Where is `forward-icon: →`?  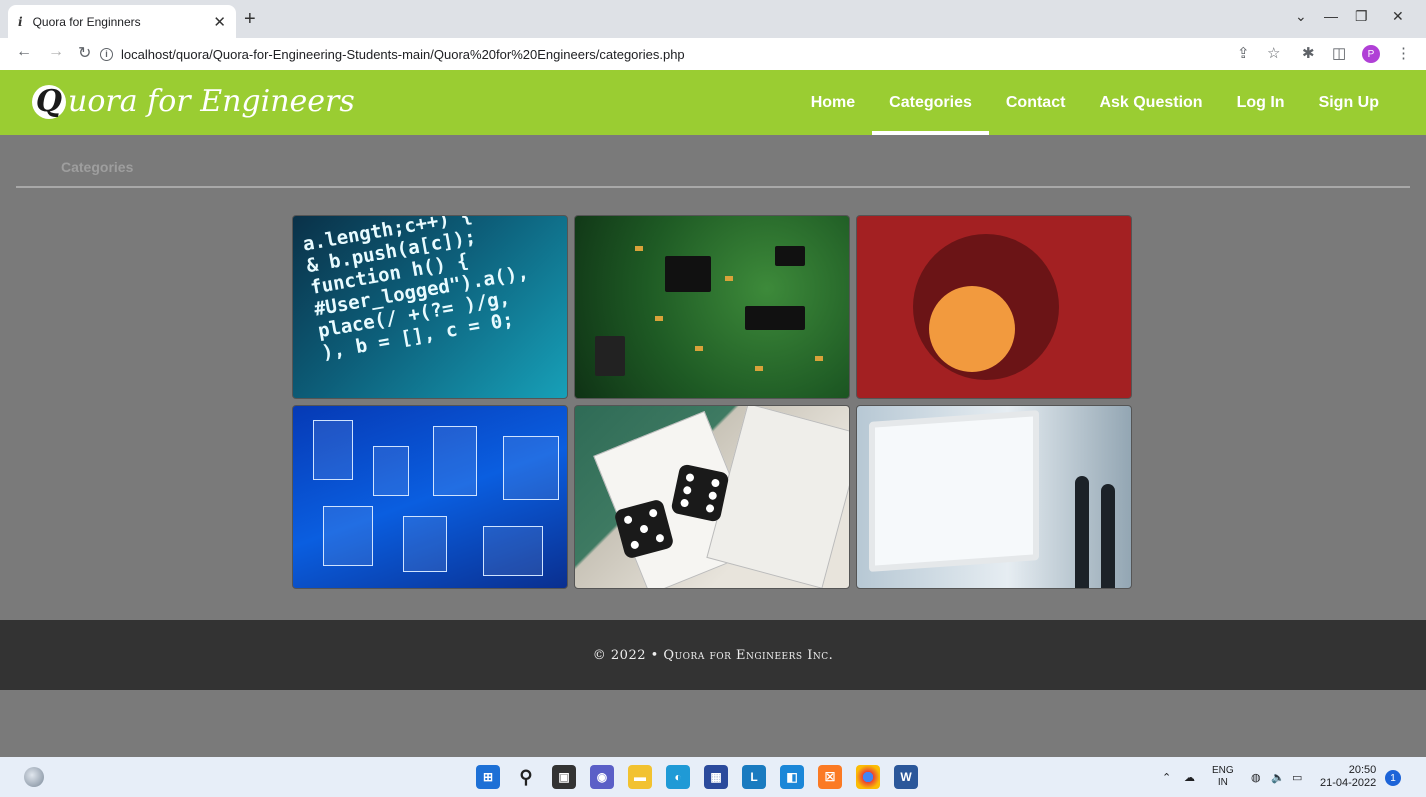
forward-icon: → is located at coordinates (56, 52).